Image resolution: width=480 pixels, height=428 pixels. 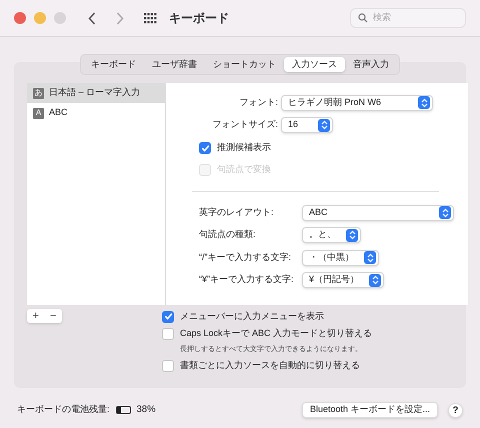 I want to click on battery-label: キーボードの電池残量:, so click(x=63, y=409).